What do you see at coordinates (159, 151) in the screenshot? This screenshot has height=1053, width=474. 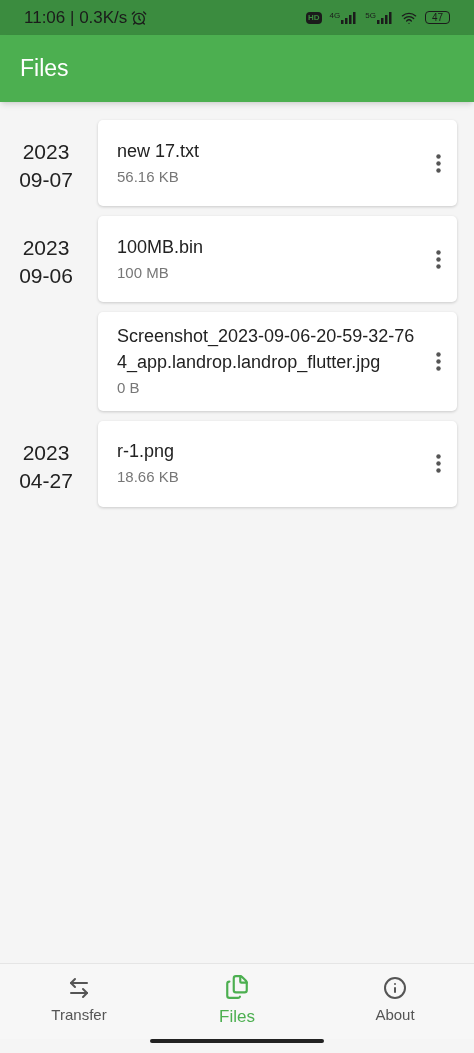 I see `file-name: new 17.txt` at bounding box center [159, 151].